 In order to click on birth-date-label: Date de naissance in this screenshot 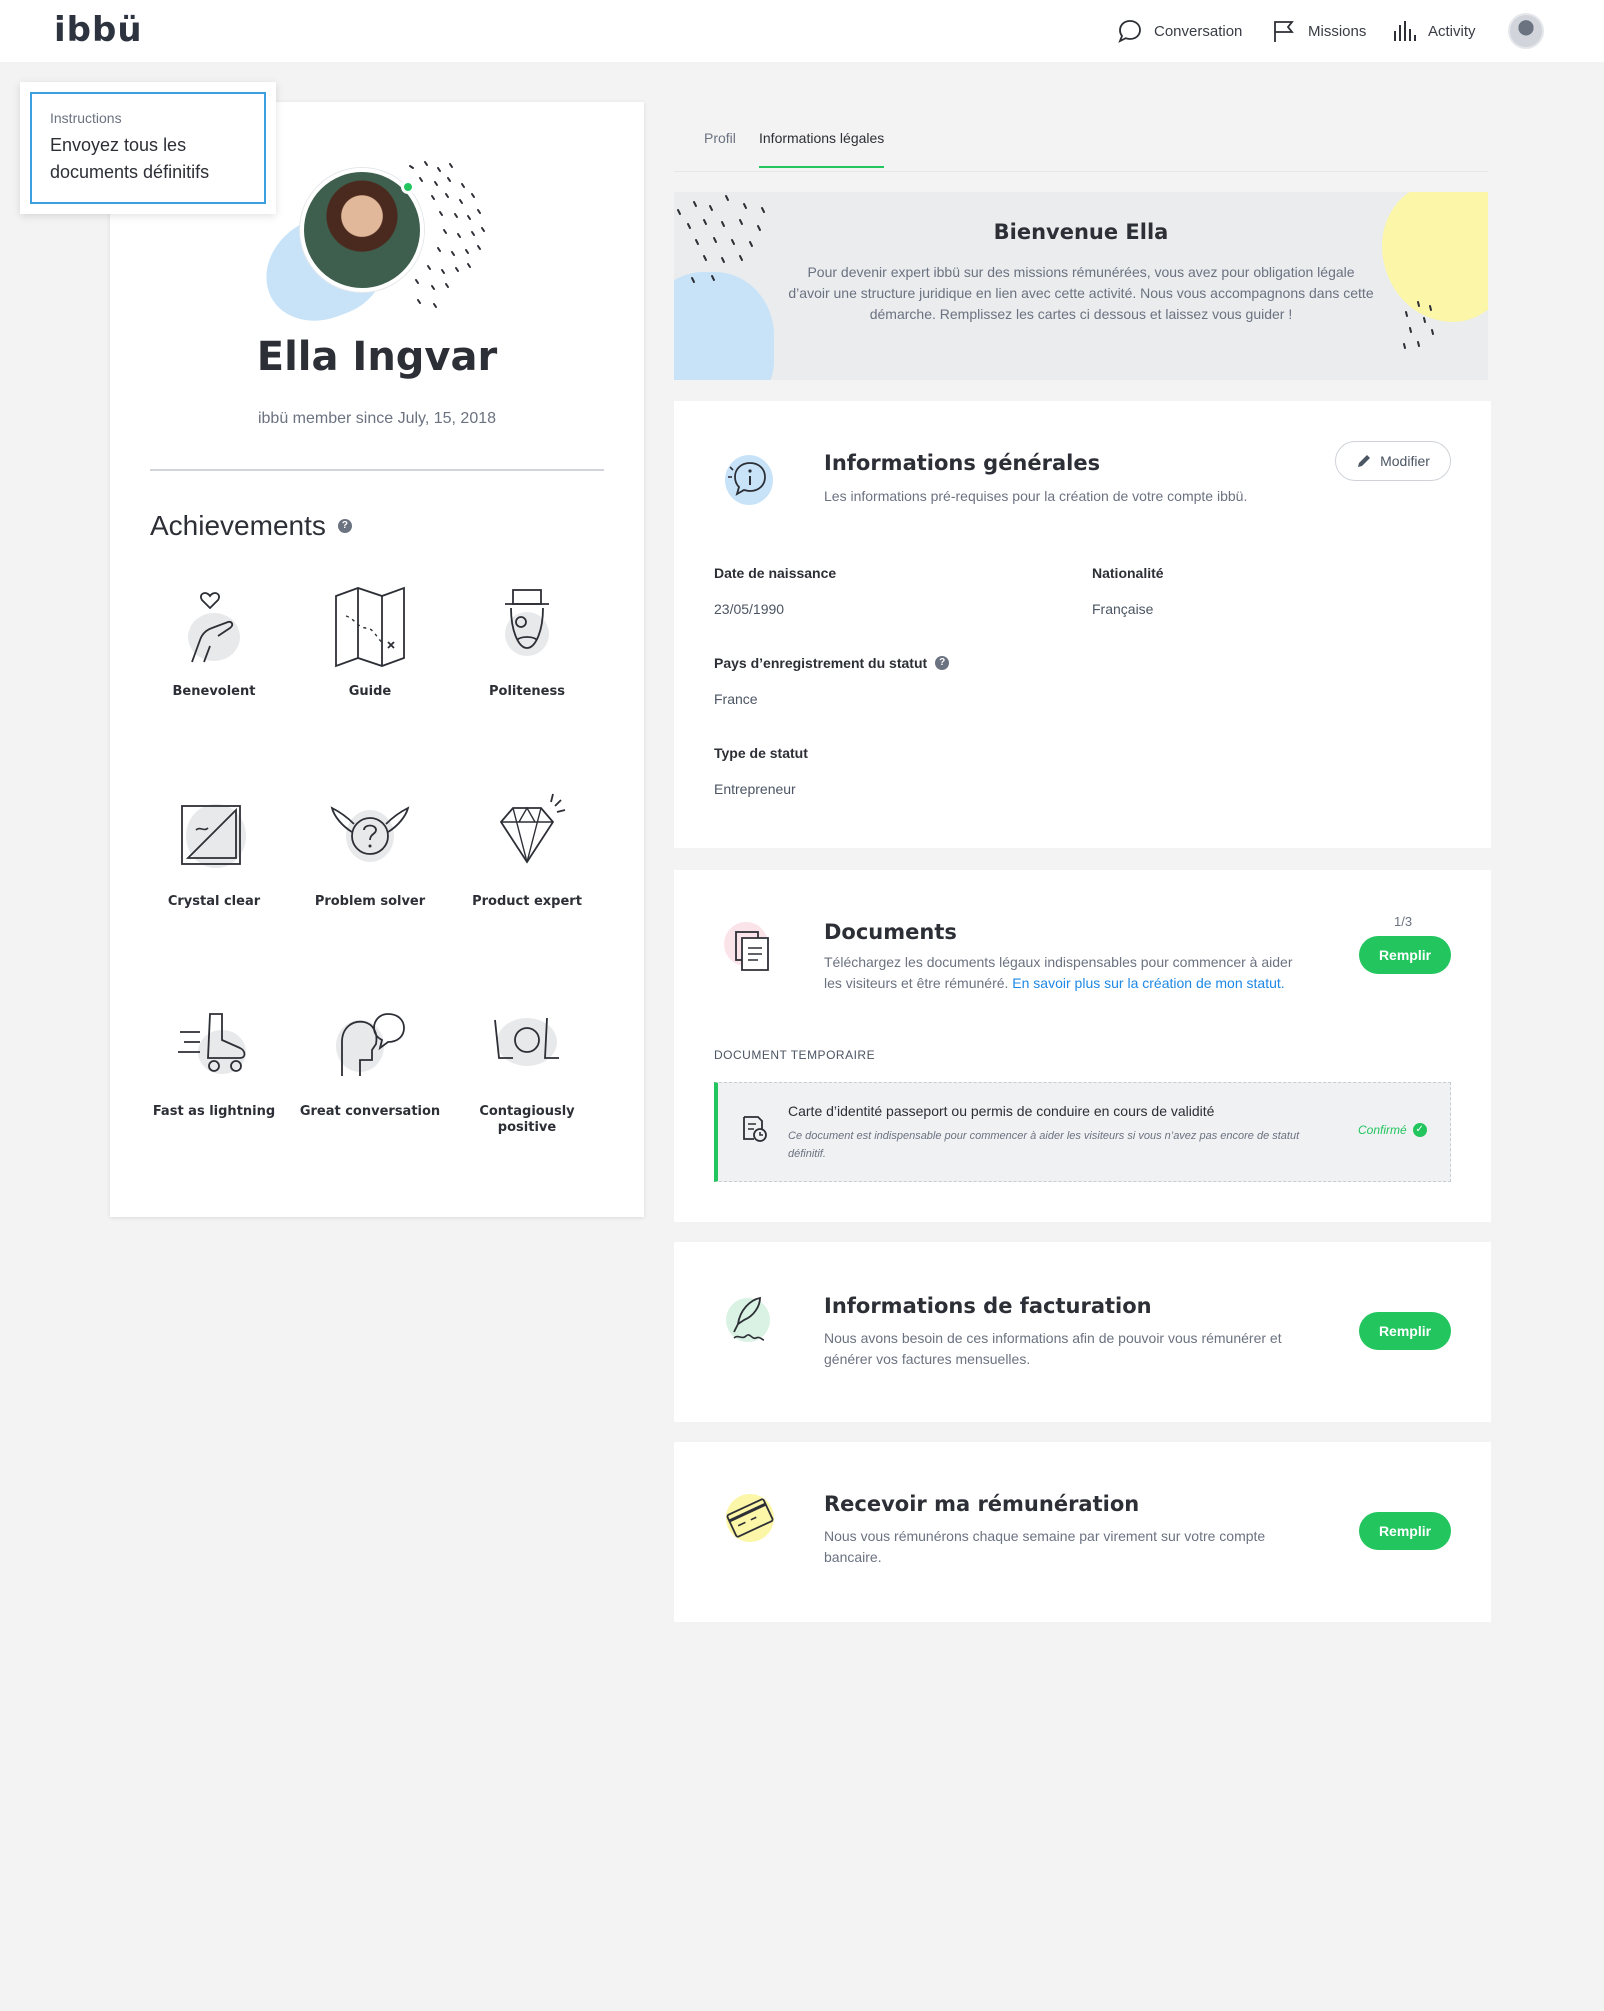, I will do `click(775, 573)`.